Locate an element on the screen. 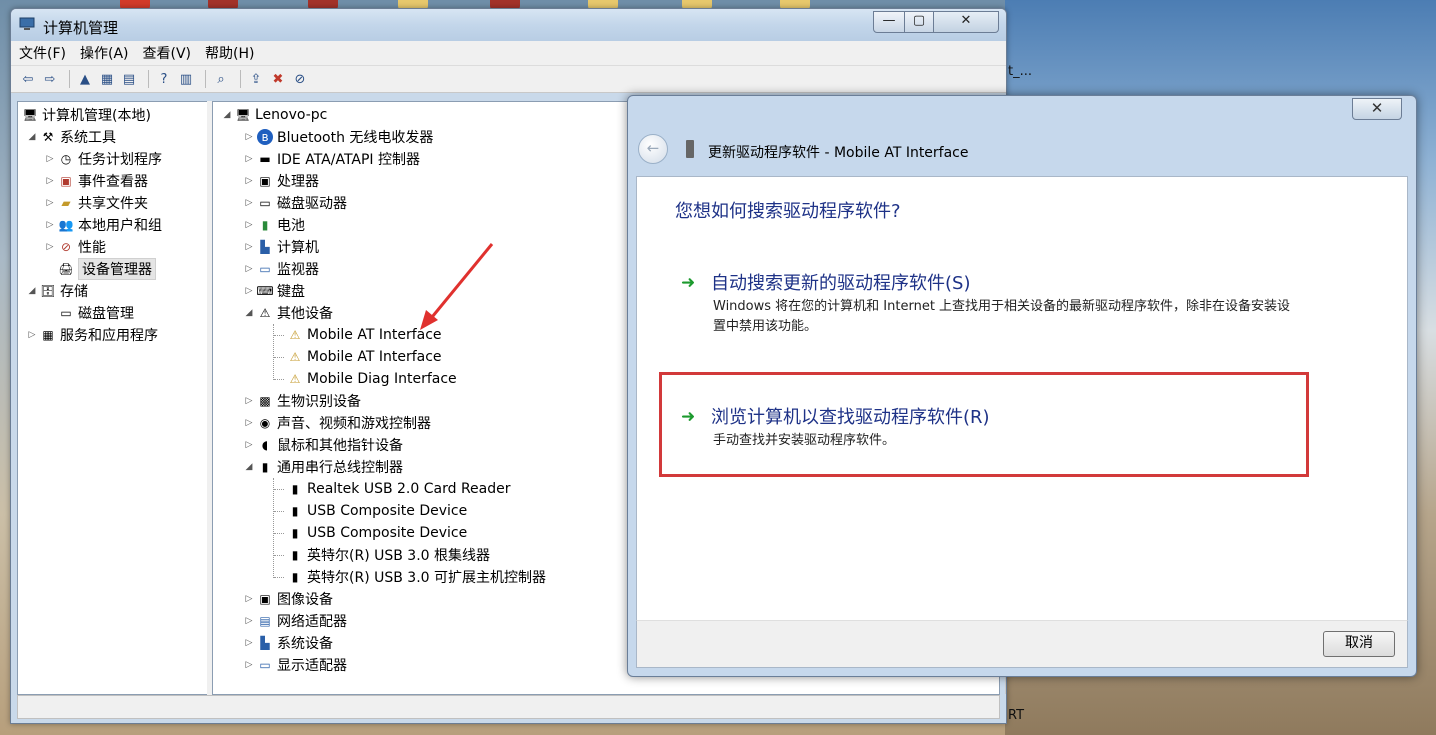 The height and width of the screenshot is (735, 1436). tree-item-performance: ▷ ⊘ 性能 is located at coordinates (75, 247).